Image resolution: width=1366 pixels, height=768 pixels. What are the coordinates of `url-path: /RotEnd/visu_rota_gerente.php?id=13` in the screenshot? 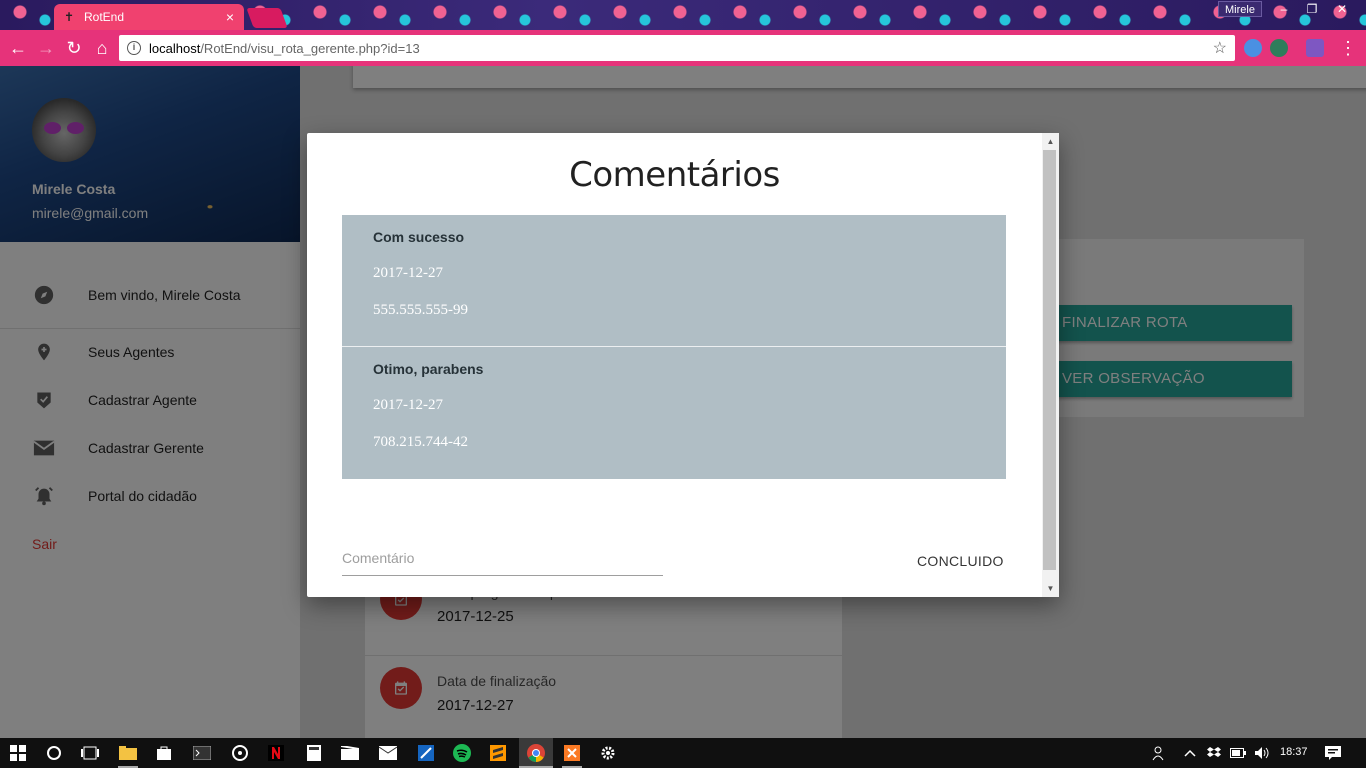 It's located at (310, 48).